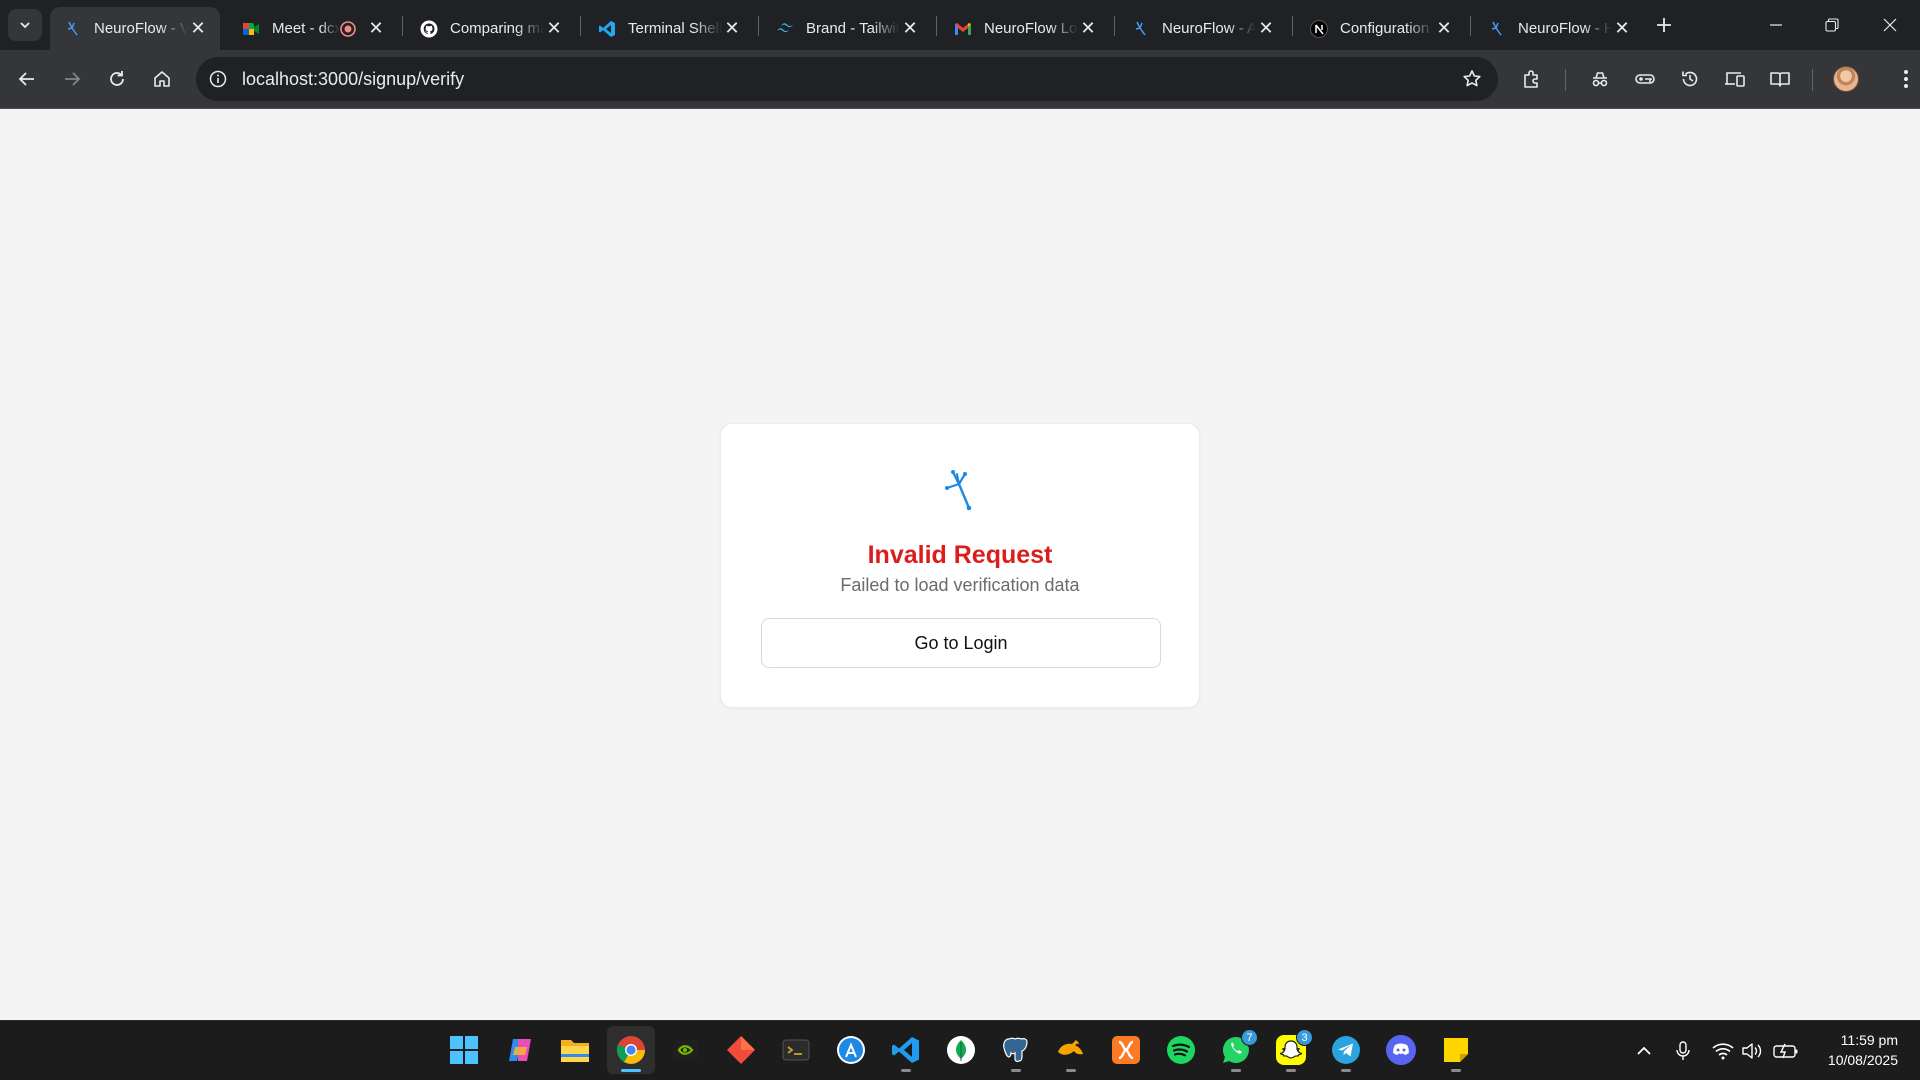 The height and width of the screenshot is (1080, 1920). I want to click on taskbar-xampp, so click(1126, 1050).